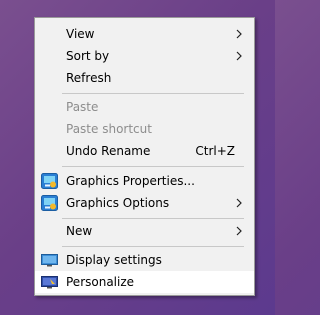 Image resolution: width=320 pixels, height=315 pixels. I want to click on menu-item-paste-label: Paste, so click(82, 107).